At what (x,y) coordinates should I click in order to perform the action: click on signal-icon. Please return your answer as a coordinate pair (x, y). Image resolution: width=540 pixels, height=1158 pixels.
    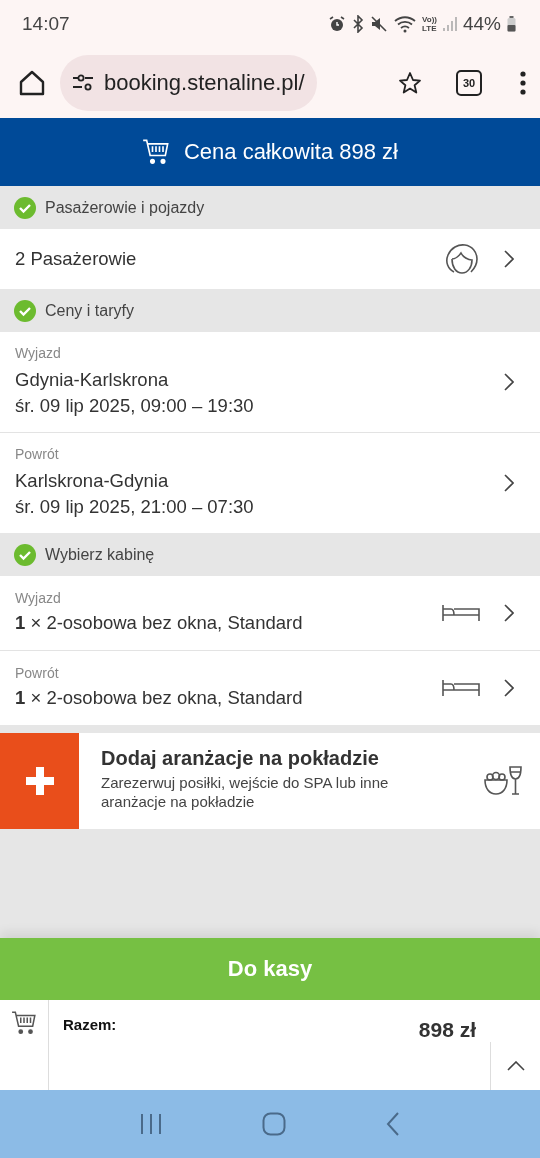
    Looking at the image, I should click on (449, 24).